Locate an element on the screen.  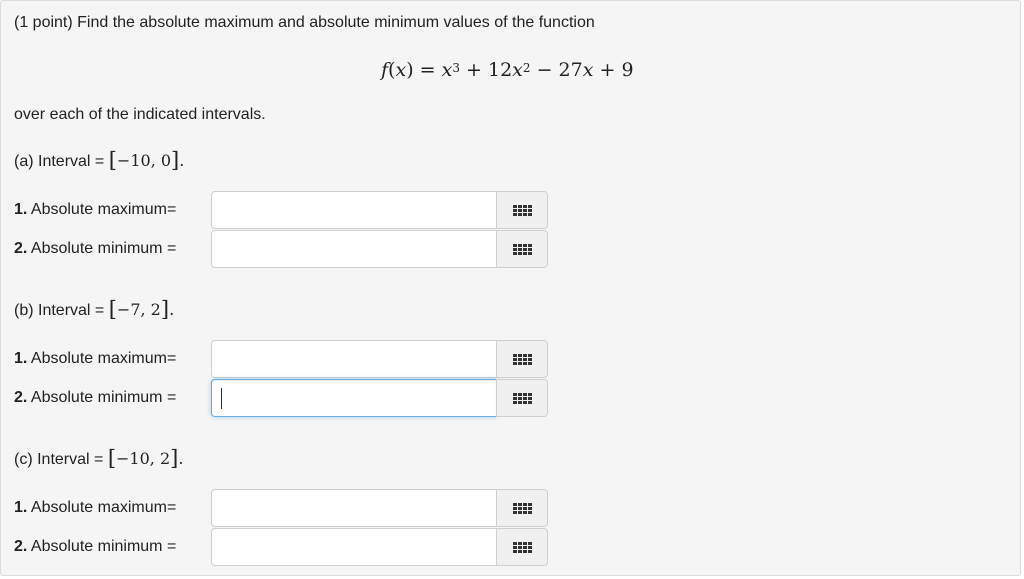
part-b-label: (b) Interval = [−7, 2]. is located at coordinates (94, 309).